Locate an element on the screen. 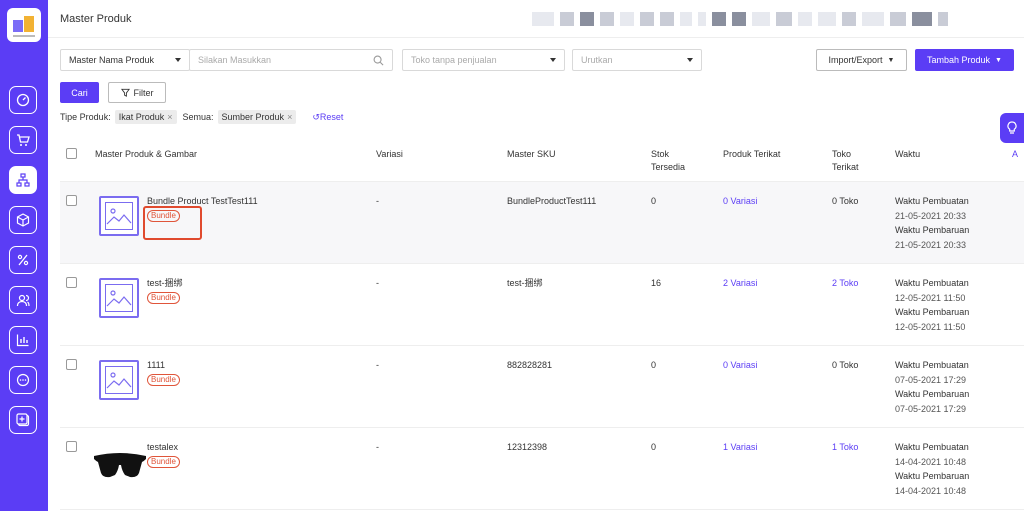 This screenshot has height=511, width=1024. box-icon is located at coordinates (23, 220).